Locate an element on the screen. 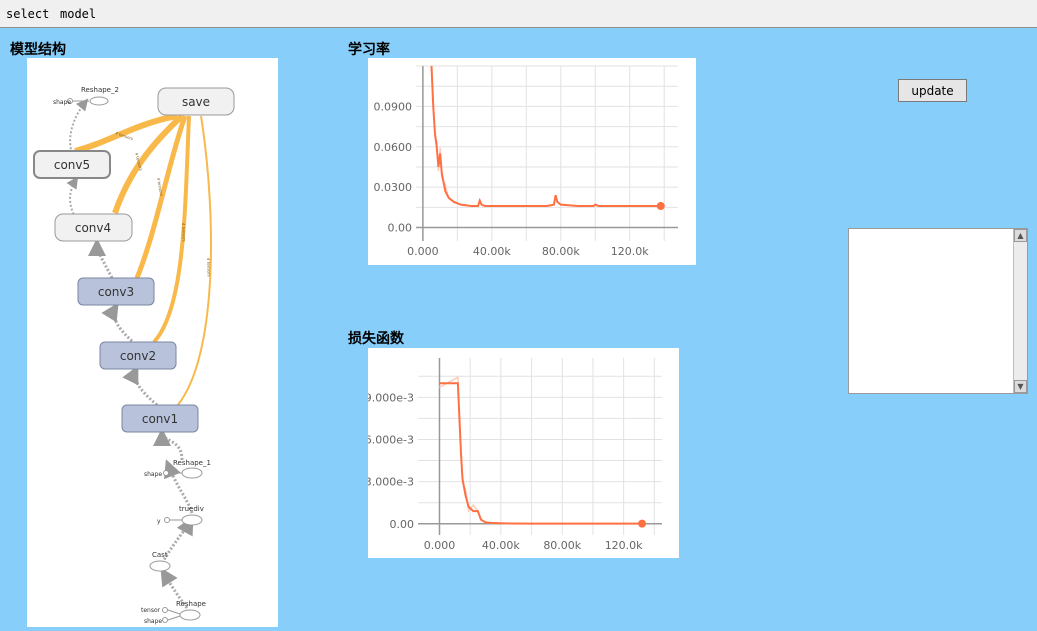 The image size is (1037, 631). label-conv1: conv1 is located at coordinates (160, 419).